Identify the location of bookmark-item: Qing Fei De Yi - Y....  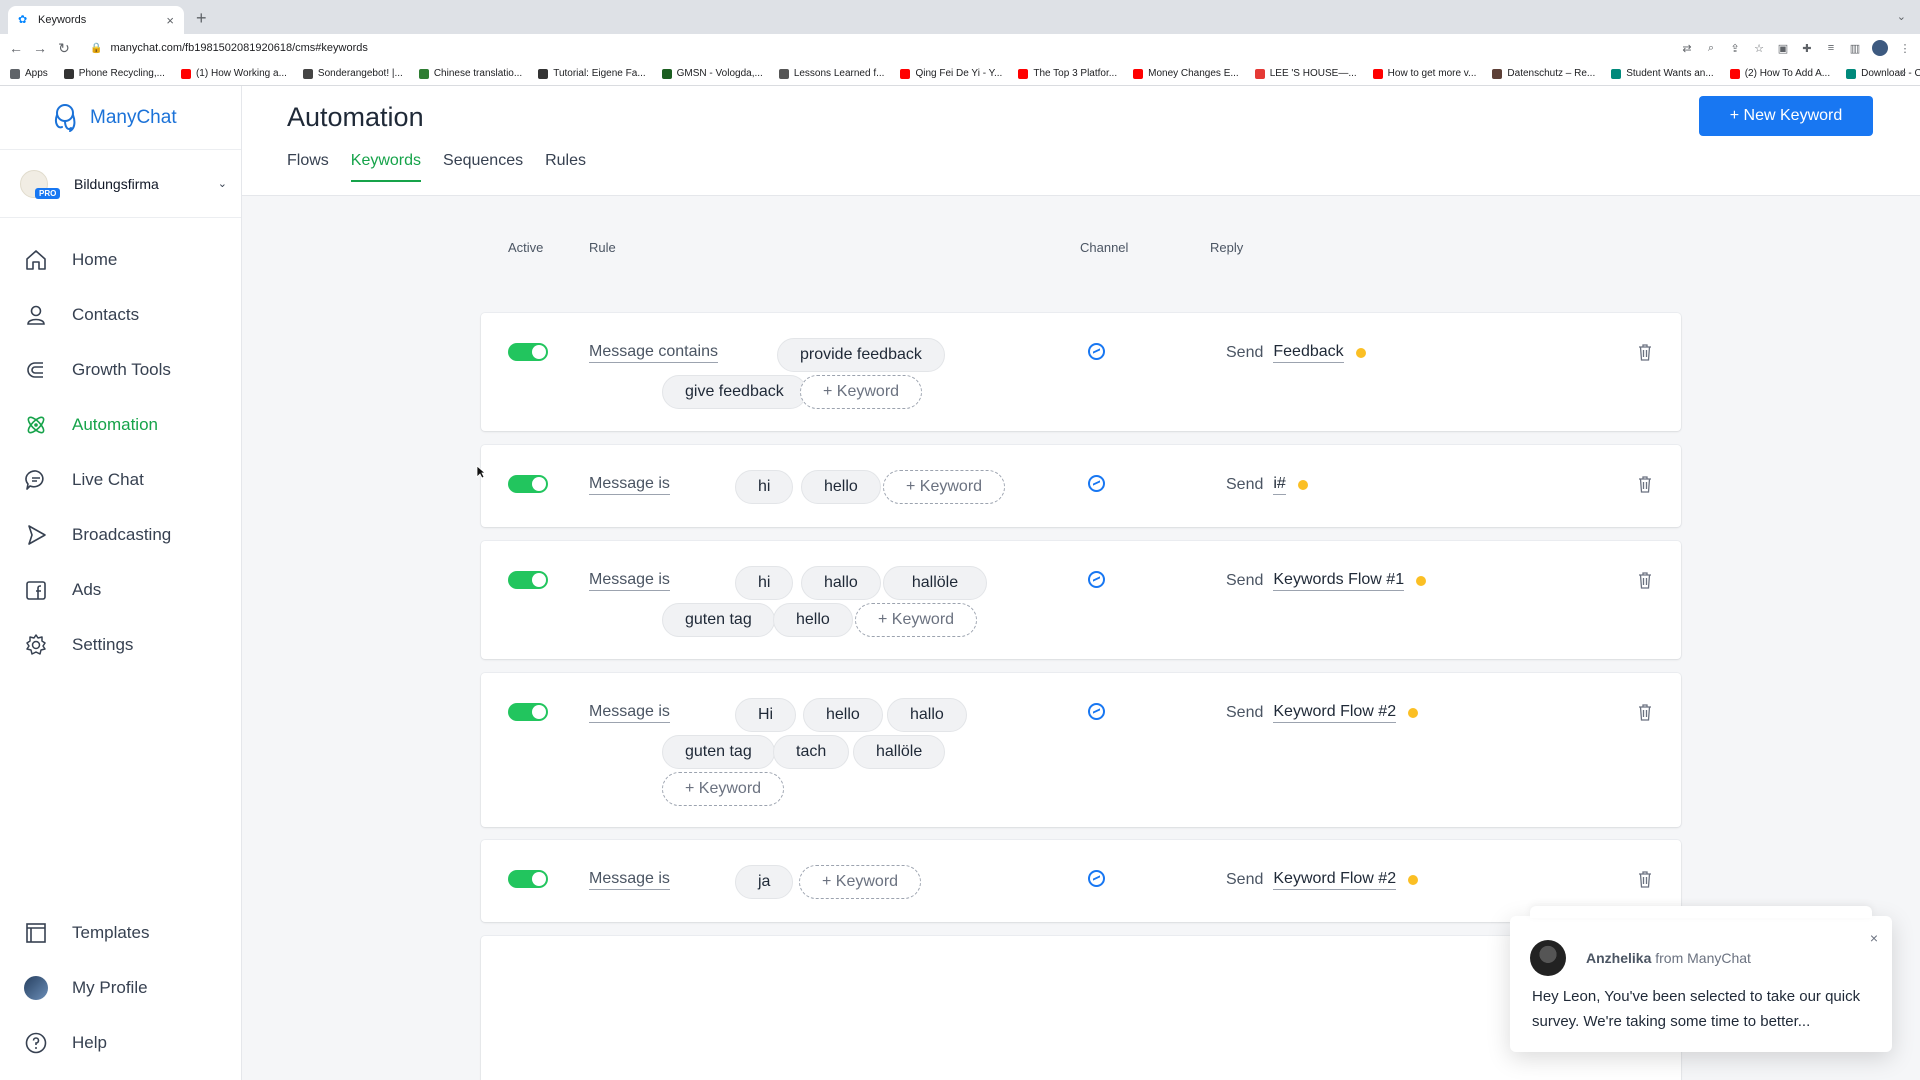
(951, 73).